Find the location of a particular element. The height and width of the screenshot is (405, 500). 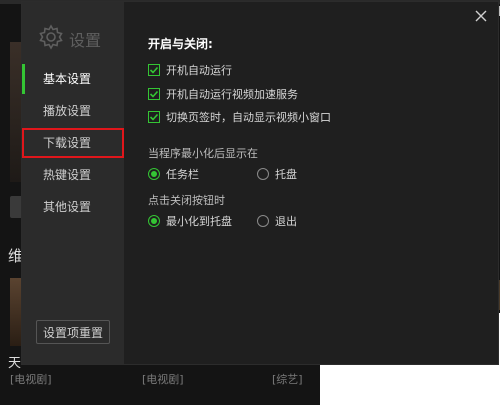

close-minimize-label: 最小化到托盘 is located at coordinates (199, 221).